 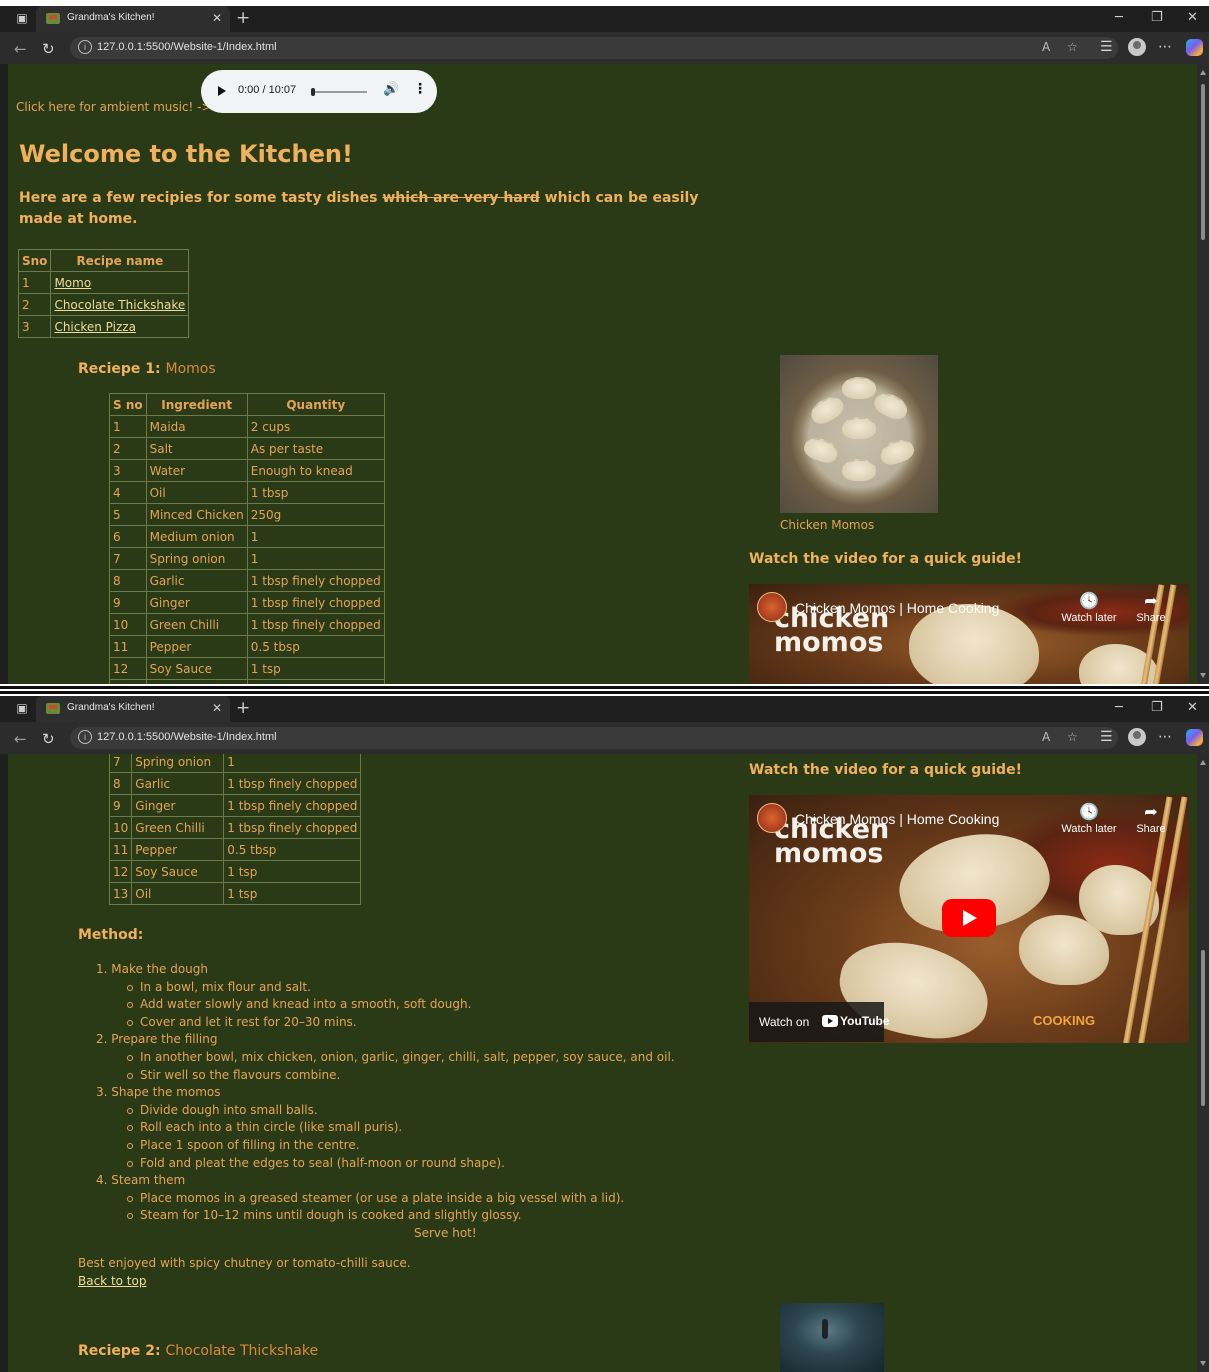 What do you see at coordinates (178, 849) in the screenshot?
I see `ingredient-cell: Pepper` at bounding box center [178, 849].